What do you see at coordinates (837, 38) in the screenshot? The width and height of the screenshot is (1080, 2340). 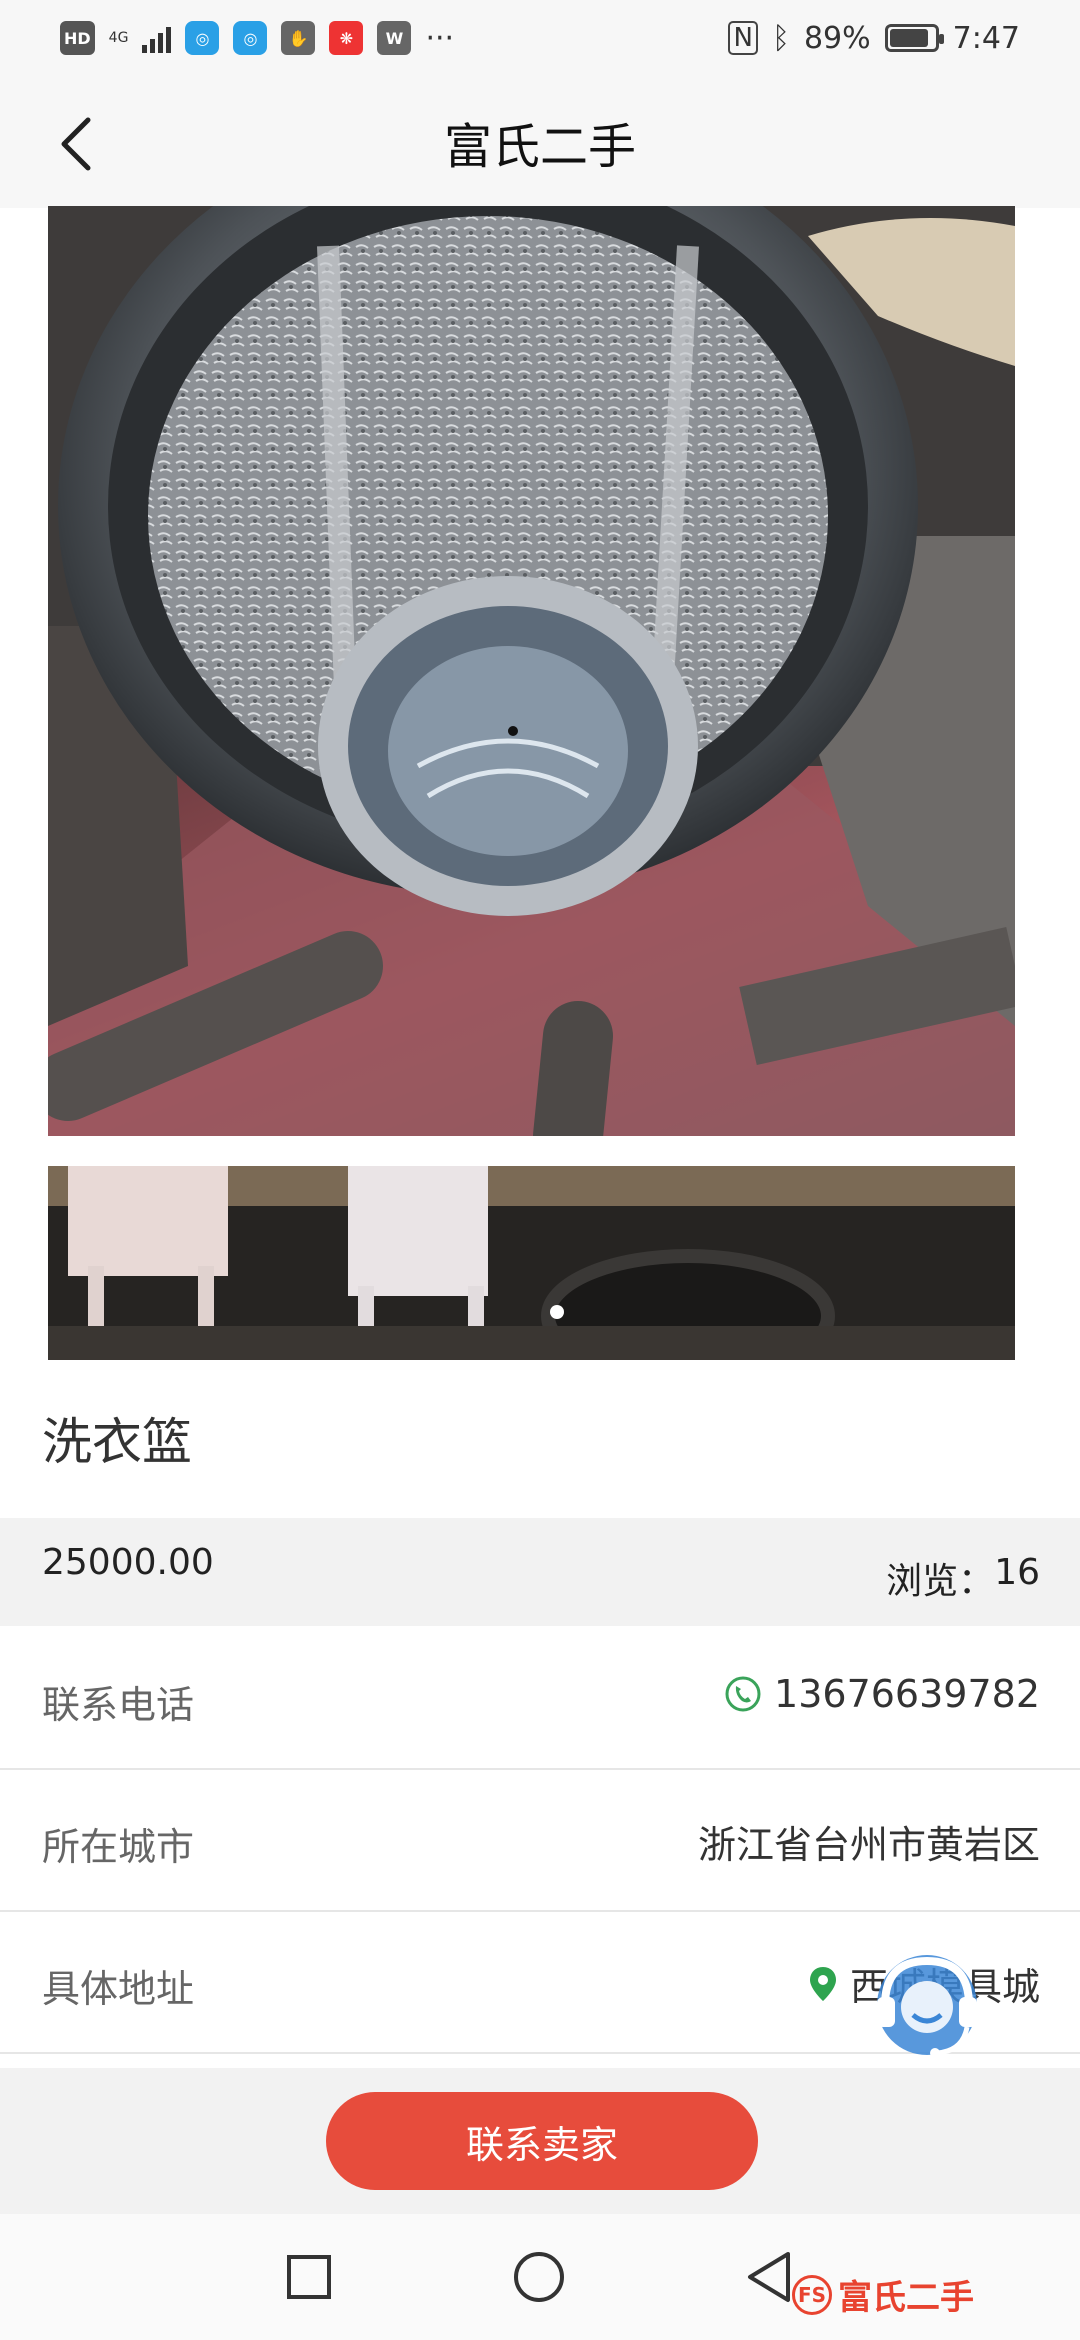 I see `battery-percent: 89%` at bounding box center [837, 38].